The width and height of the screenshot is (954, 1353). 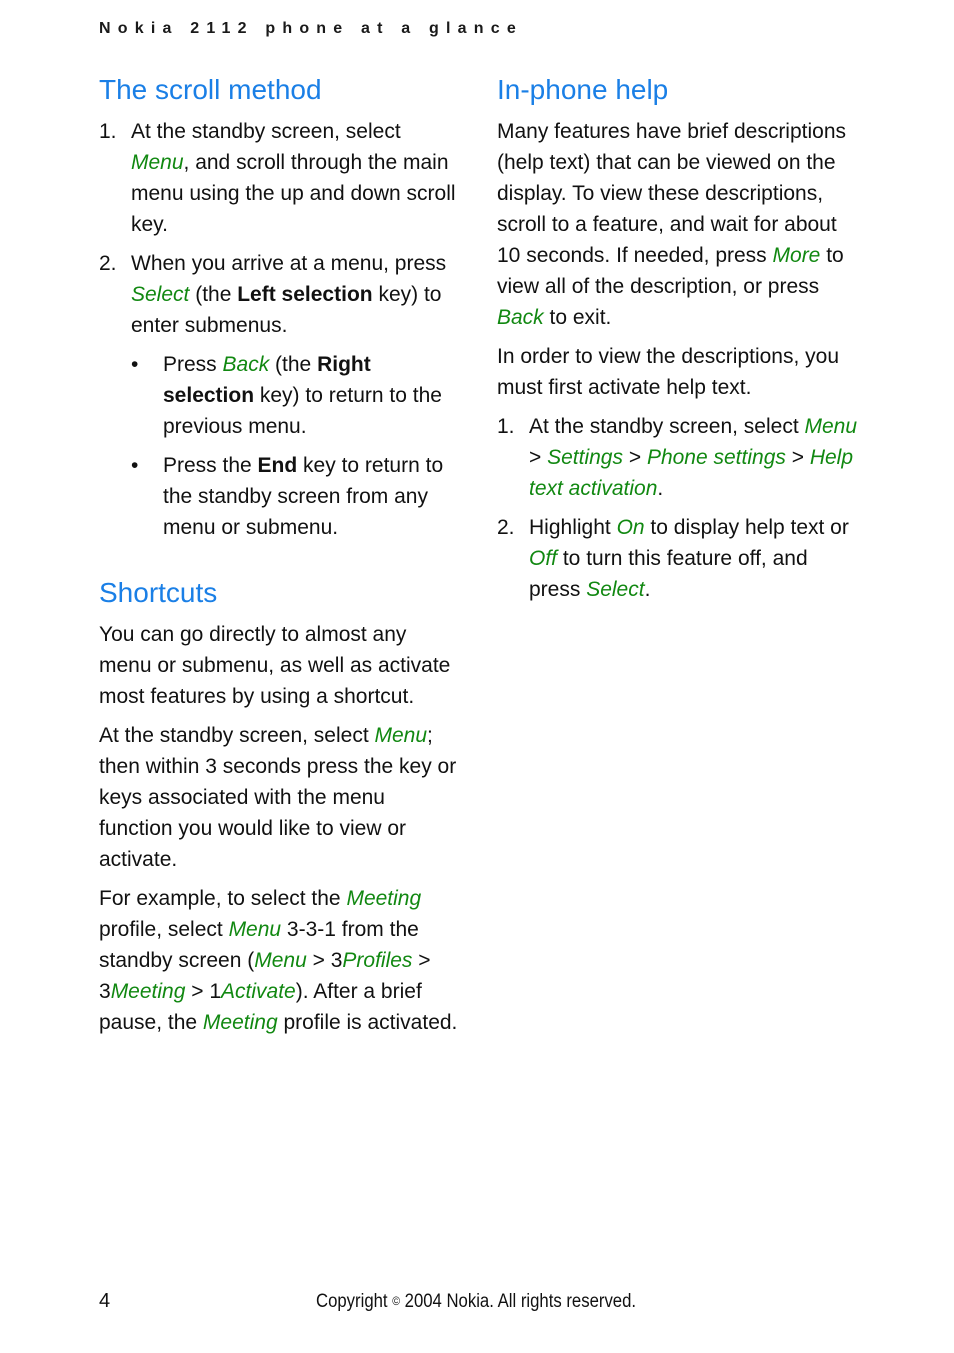 I want to click on section-title-scroll-method: The scroll method, so click(x=210, y=89).